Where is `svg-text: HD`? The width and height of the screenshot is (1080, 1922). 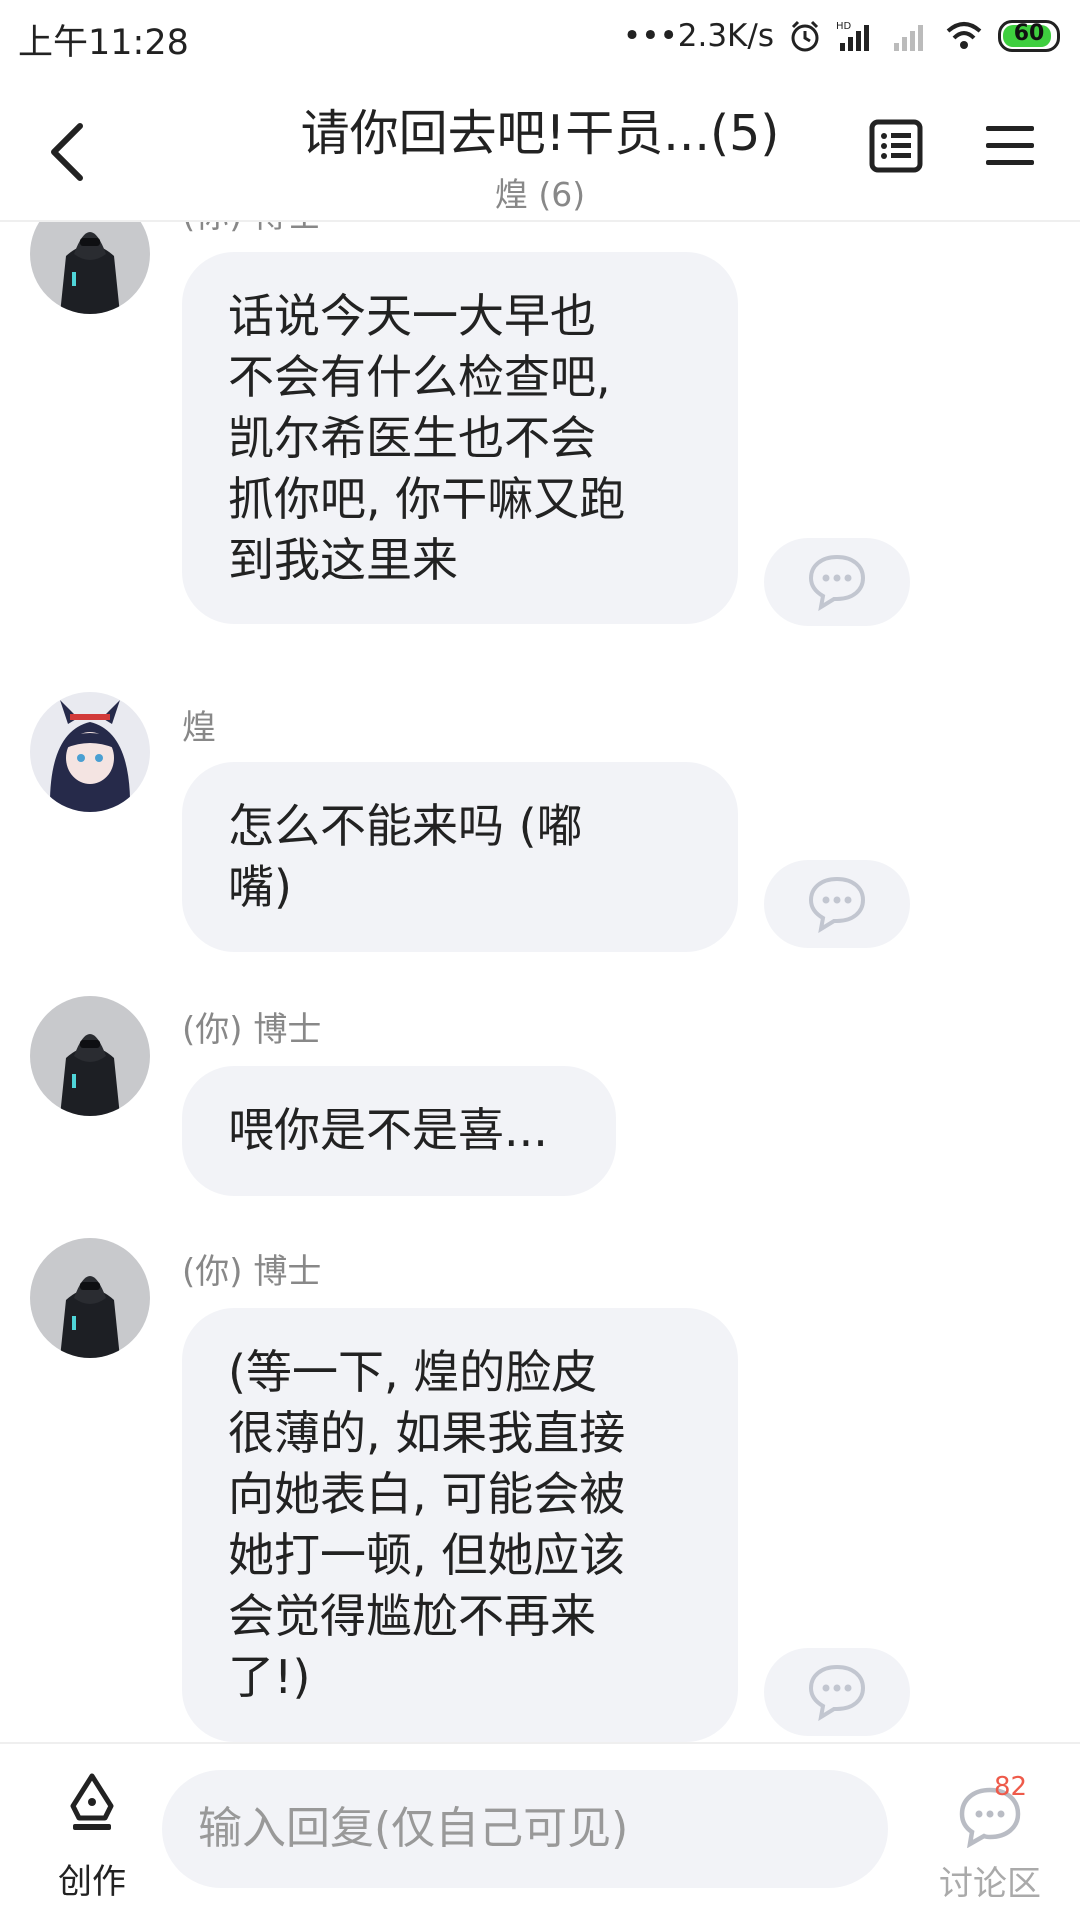 svg-text: HD is located at coordinates (844, 26).